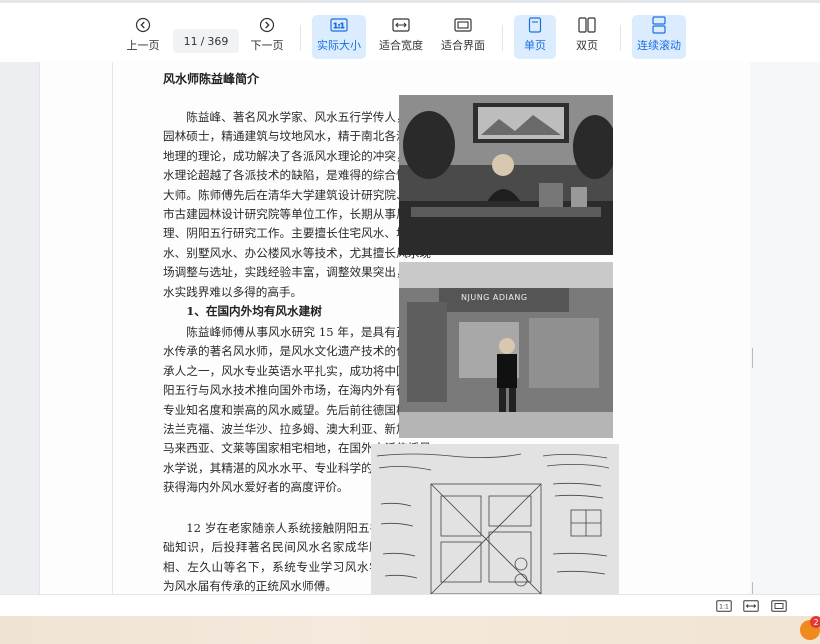 The width and height of the screenshot is (820, 644). I want to click on next-page-label: 下一页, so click(267, 45).